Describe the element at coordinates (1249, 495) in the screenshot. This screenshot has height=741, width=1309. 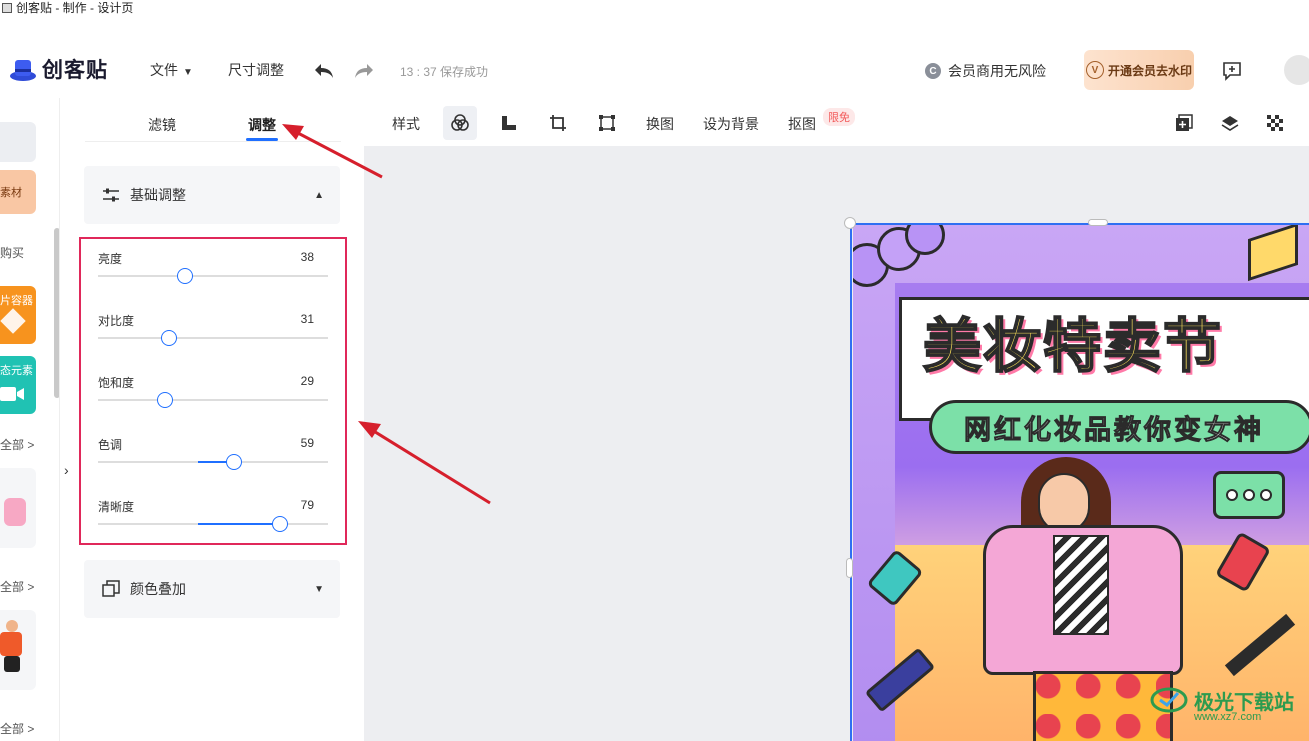
I see `chat-bubble-icon` at that location.